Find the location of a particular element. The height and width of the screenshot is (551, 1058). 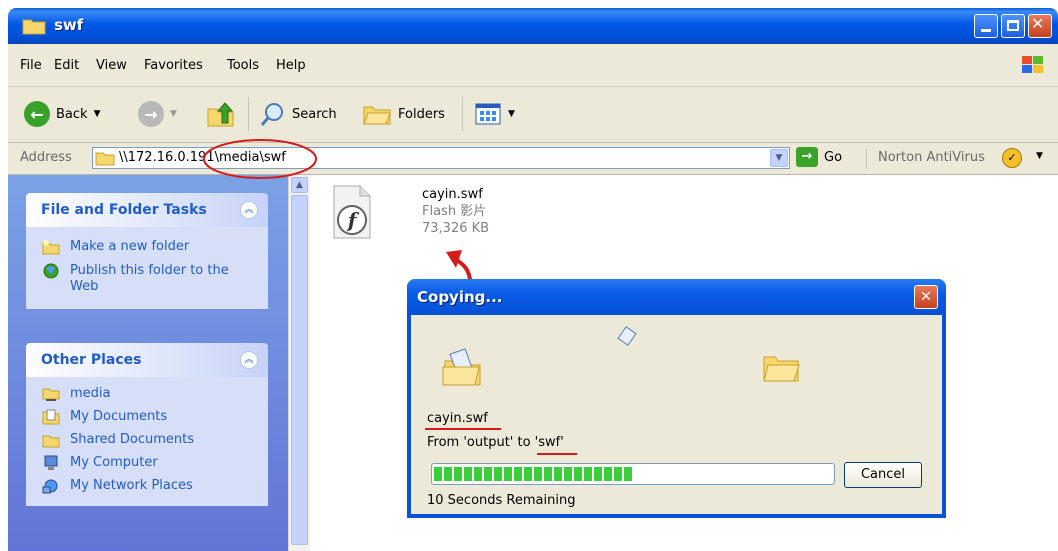

go-label: Go is located at coordinates (833, 157).